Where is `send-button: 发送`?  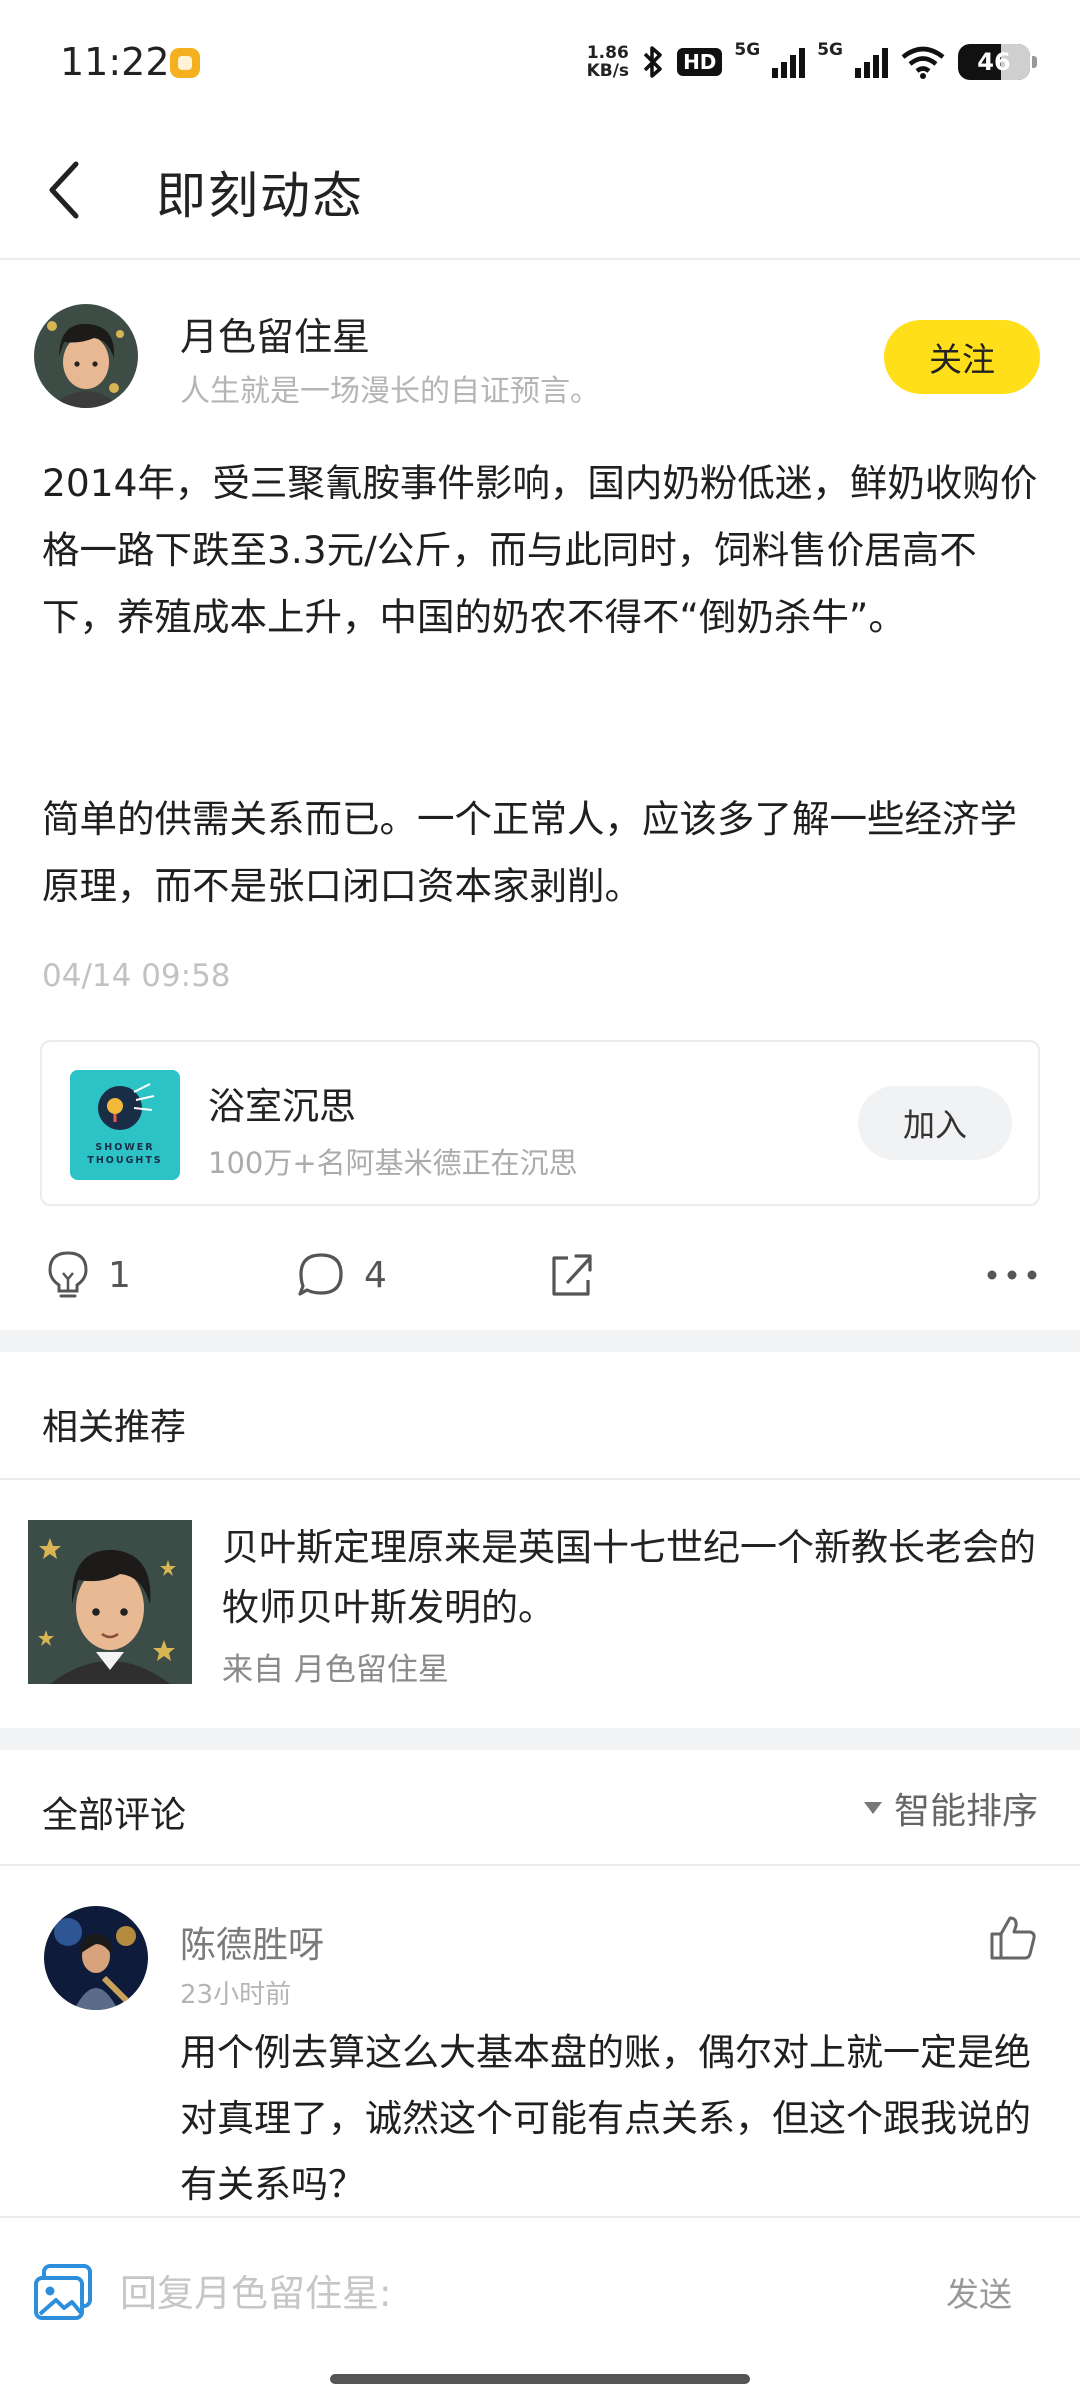
send-button: 发送 is located at coordinates (979, 2292).